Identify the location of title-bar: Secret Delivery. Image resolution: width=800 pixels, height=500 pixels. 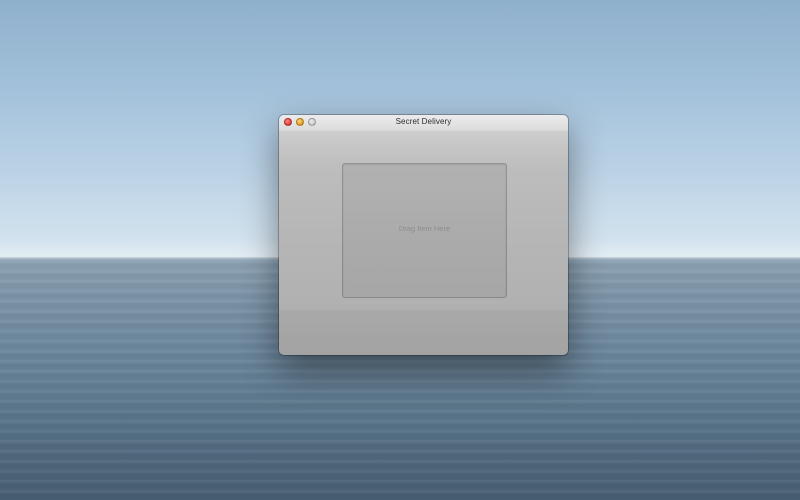
(423, 123).